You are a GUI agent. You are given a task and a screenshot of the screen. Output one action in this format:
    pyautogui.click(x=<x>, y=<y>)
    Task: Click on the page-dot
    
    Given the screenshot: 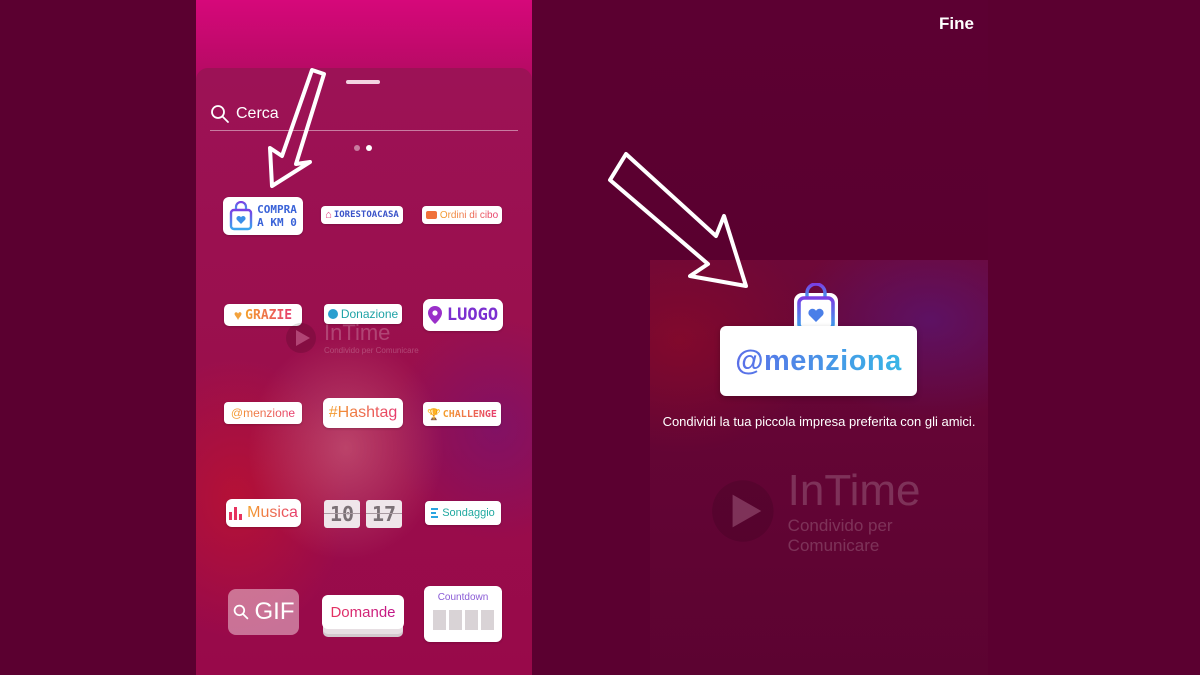 What is the action you would take?
    pyautogui.click(x=357, y=148)
    